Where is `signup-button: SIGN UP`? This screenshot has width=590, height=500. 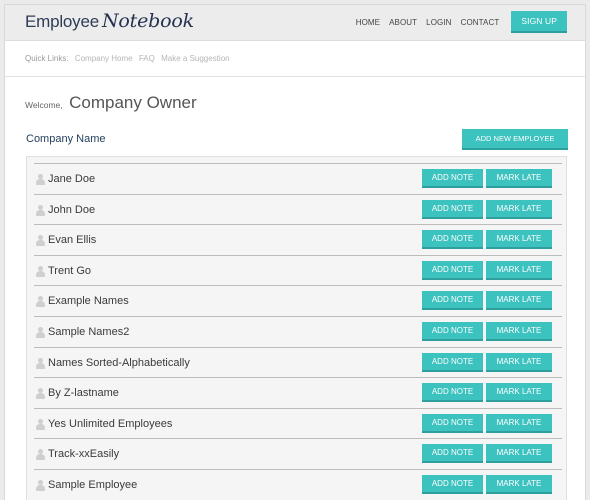
signup-button: SIGN UP is located at coordinates (539, 22).